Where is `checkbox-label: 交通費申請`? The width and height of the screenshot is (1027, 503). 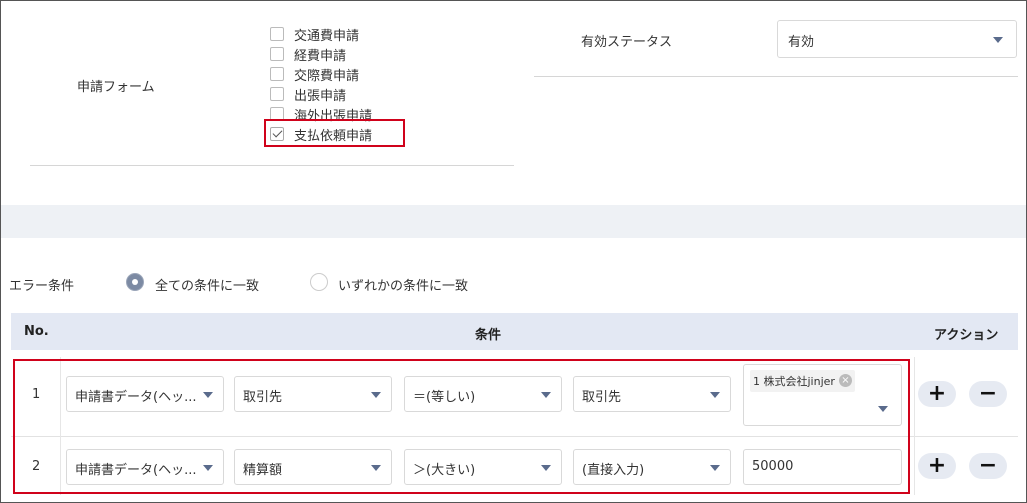 checkbox-label: 交通費申請 is located at coordinates (327, 36).